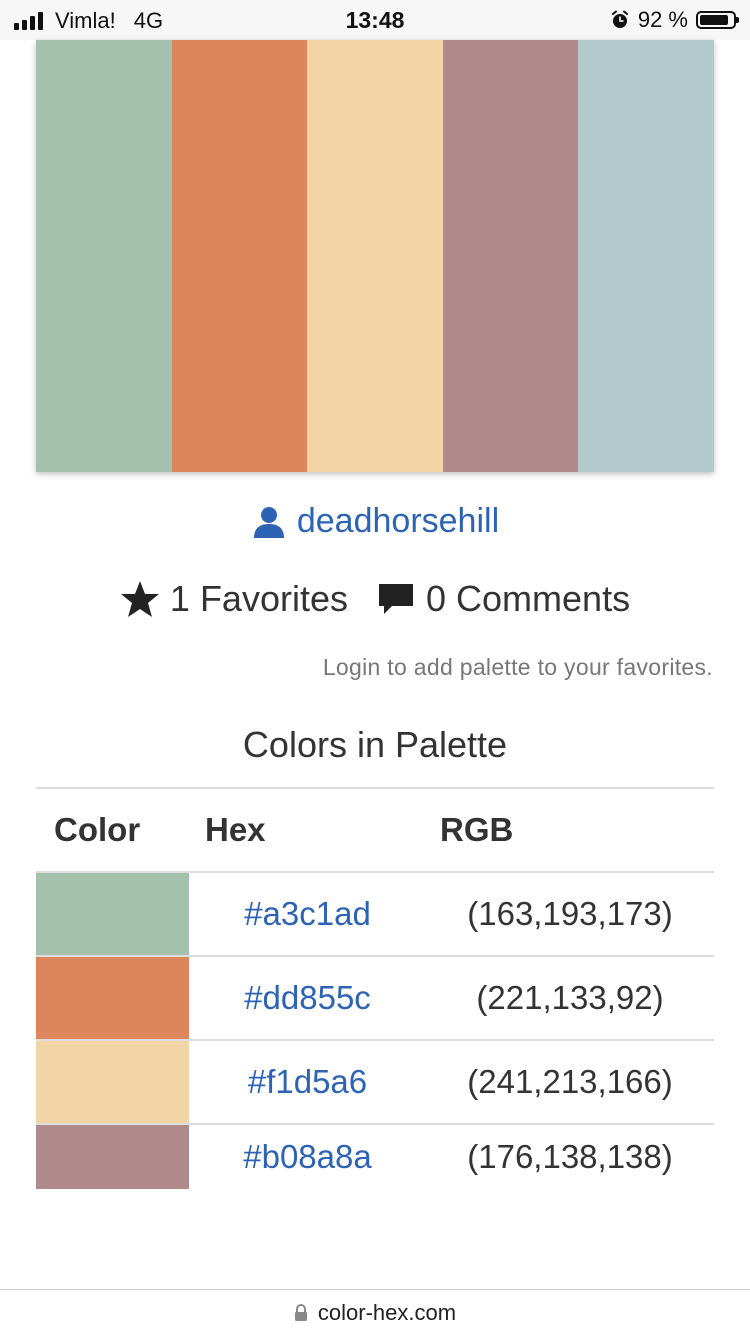 Image resolution: width=750 pixels, height=1335 pixels. Describe the element at coordinates (570, 830) in the screenshot. I see `header-rgb: RGB` at that location.